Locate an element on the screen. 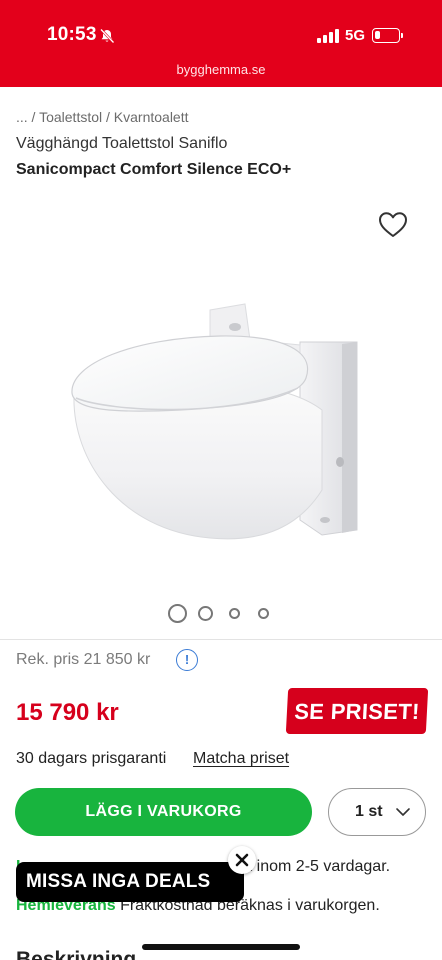  signal-icon is located at coordinates (328, 36).